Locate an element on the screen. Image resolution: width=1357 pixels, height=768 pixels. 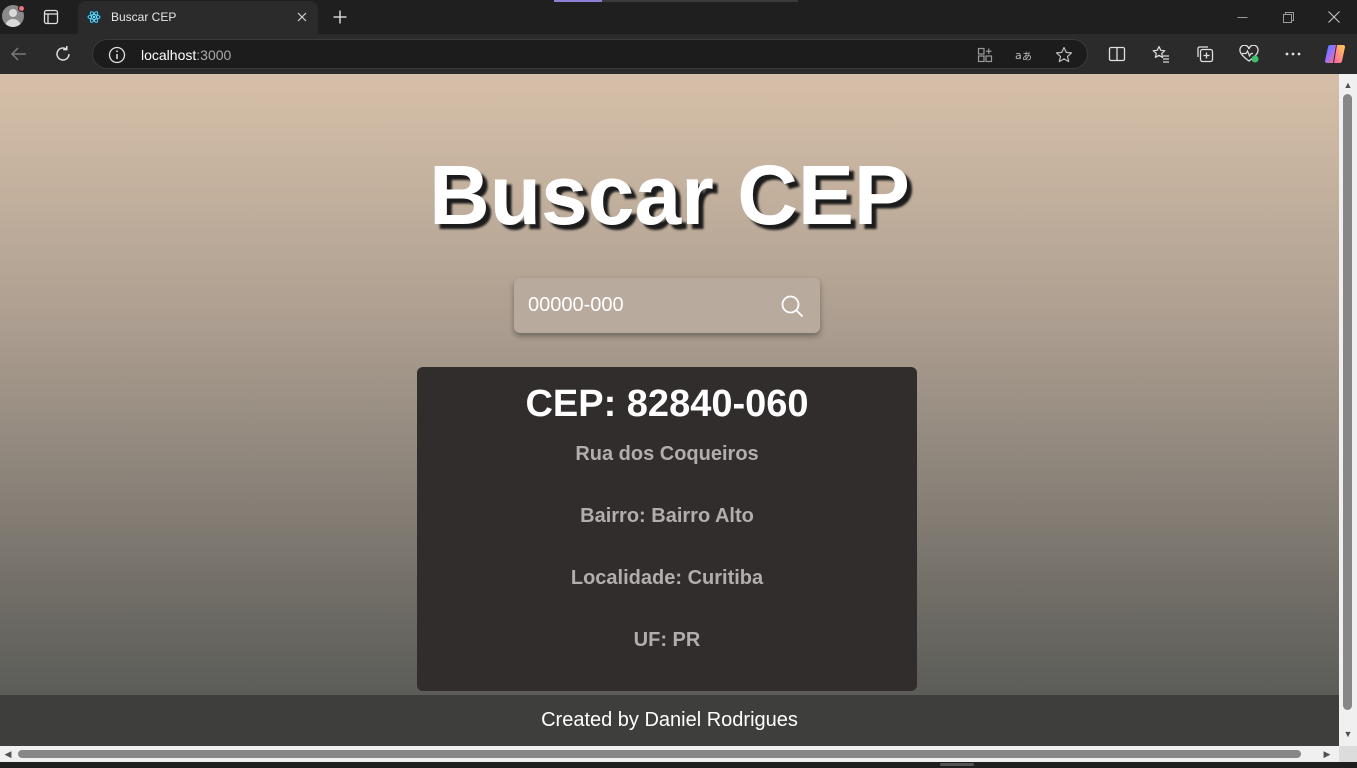
favorites-icon is located at coordinates (1160, 54).